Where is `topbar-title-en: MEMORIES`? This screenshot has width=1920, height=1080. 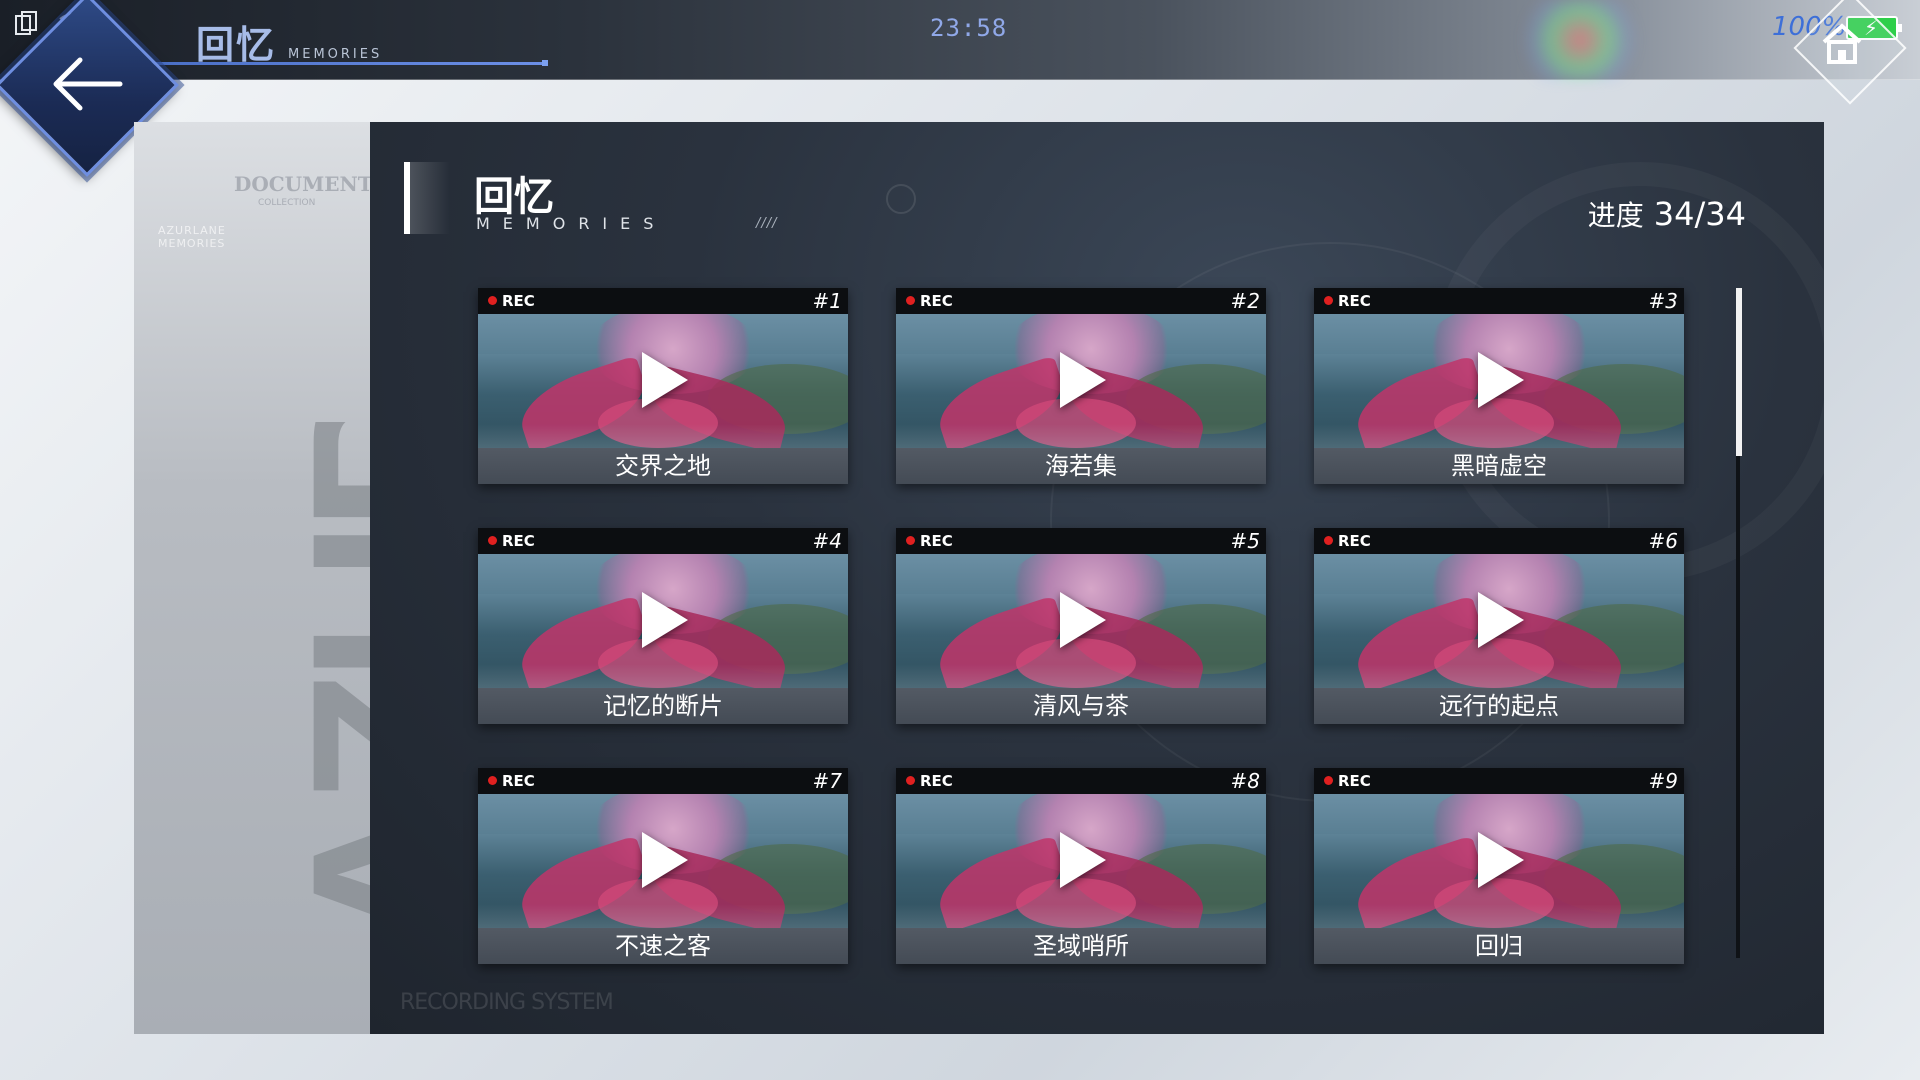 topbar-title-en: MEMORIES is located at coordinates (335, 54).